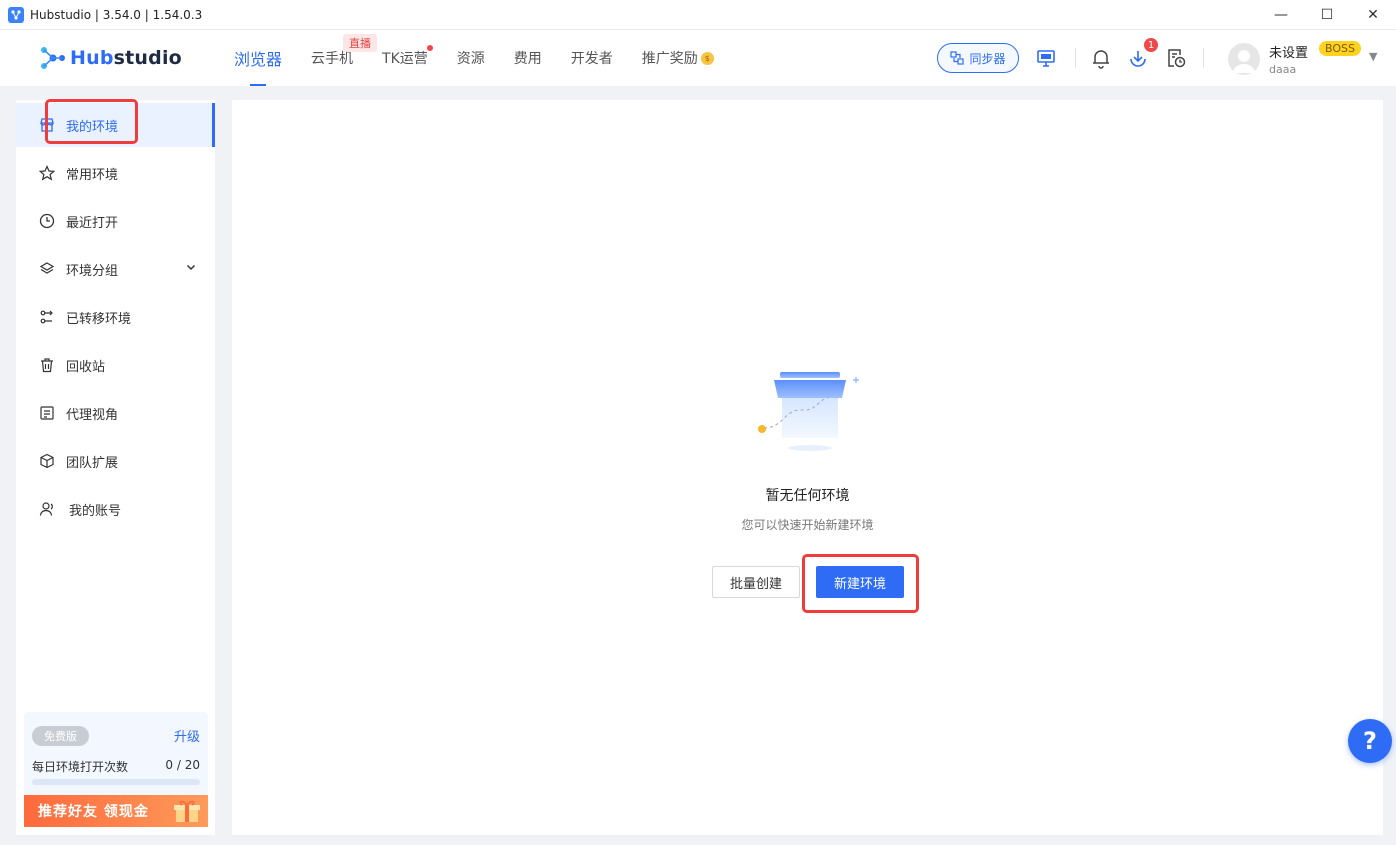  What do you see at coordinates (115, 173) in the screenshot?
I see `sidebar-item-favorites: 常用环境` at bounding box center [115, 173].